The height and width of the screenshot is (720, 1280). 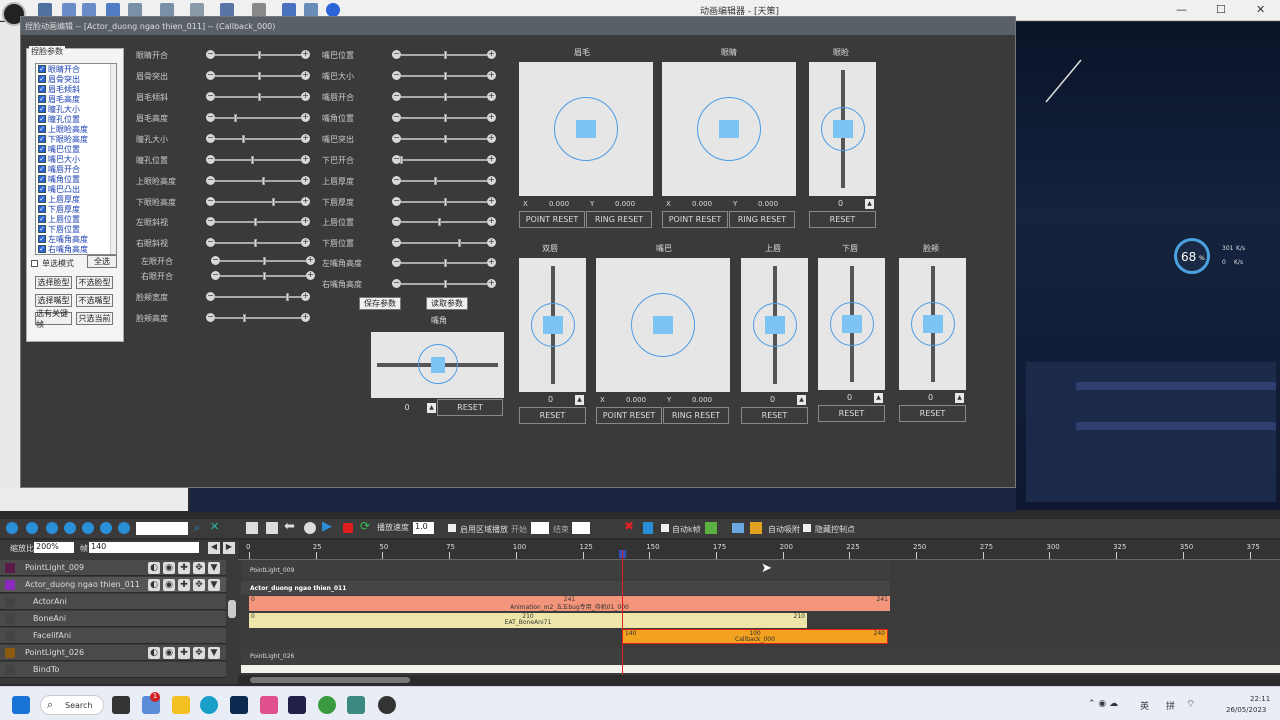 I want to click on image-icon, so click(x=311, y=10).